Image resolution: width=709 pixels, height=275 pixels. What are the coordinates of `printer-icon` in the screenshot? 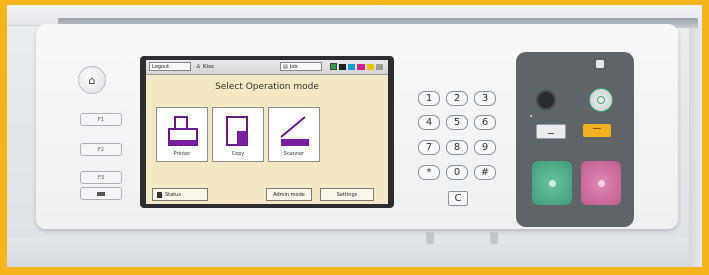 It's located at (183, 131).